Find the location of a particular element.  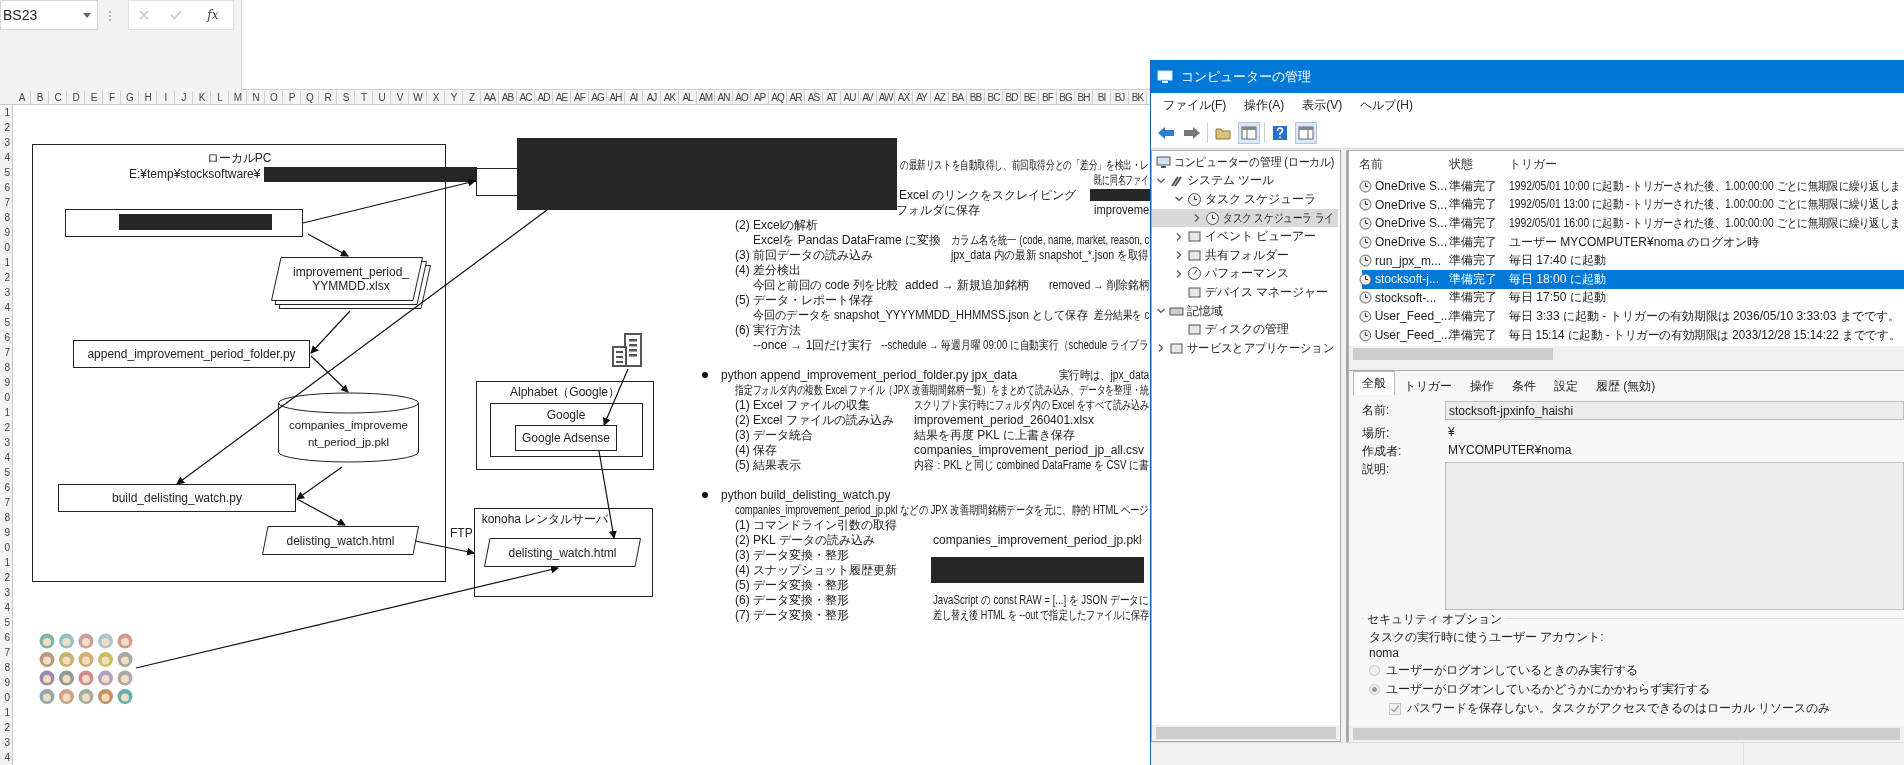

column-header: Y is located at coordinates (454, 97).